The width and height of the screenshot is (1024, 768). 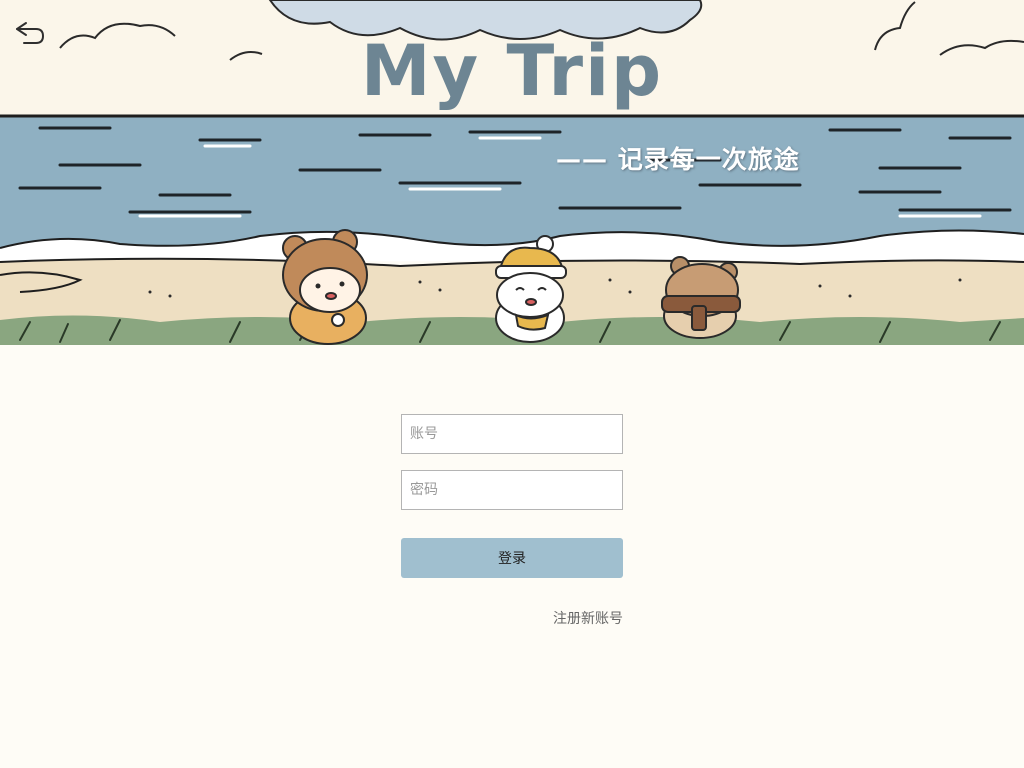 What do you see at coordinates (512, 558) in the screenshot?
I see `login-button: 登录` at bounding box center [512, 558].